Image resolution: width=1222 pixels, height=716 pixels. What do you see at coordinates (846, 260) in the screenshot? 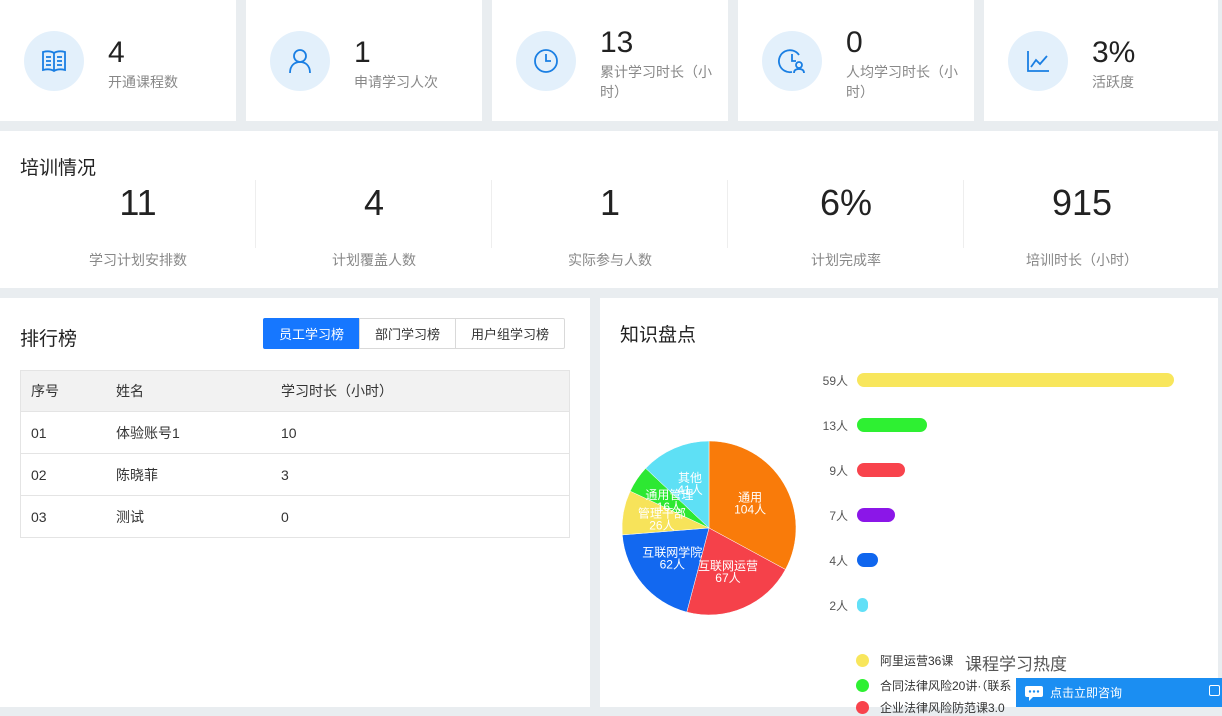
I see `training-label: 计划完成率` at bounding box center [846, 260].